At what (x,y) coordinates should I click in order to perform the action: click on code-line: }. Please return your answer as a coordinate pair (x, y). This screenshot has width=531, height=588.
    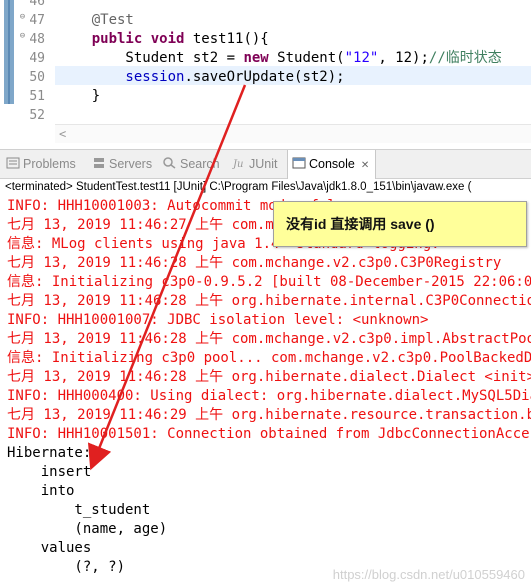
    Looking at the image, I should click on (79, 96).